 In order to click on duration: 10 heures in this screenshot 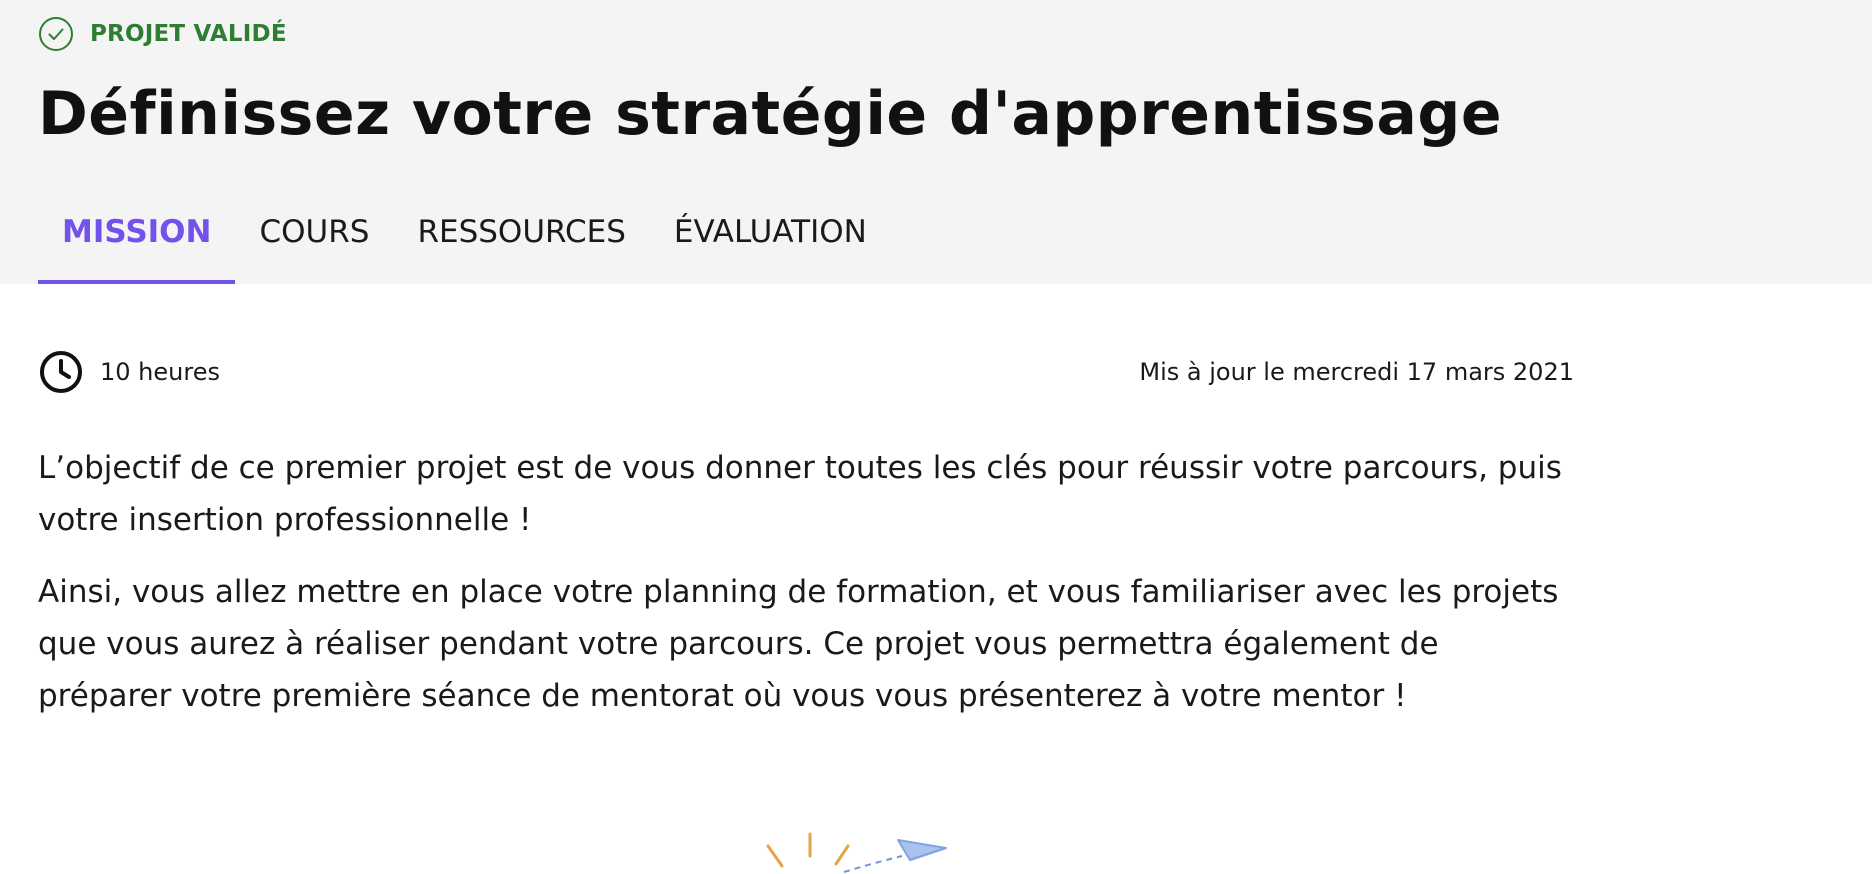, I will do `click(129, 372)`.